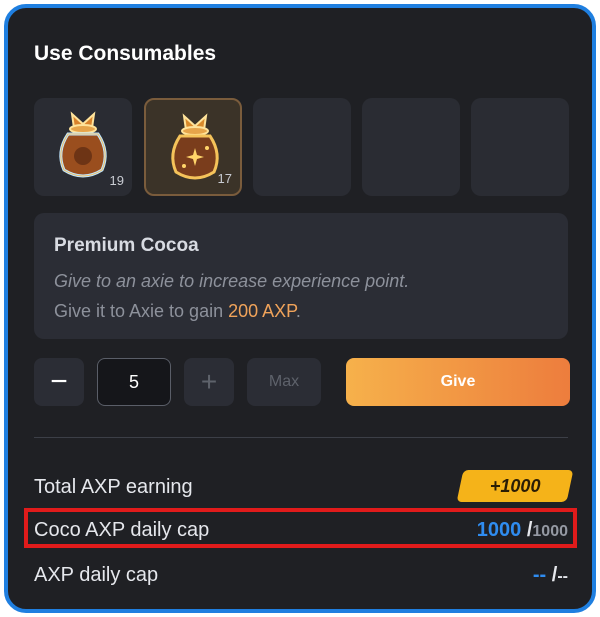  What do you see at coordinates (550, 575) in the screenshot?
I see `axp-cap-value: -- /--` at bounding box center [550, 575].